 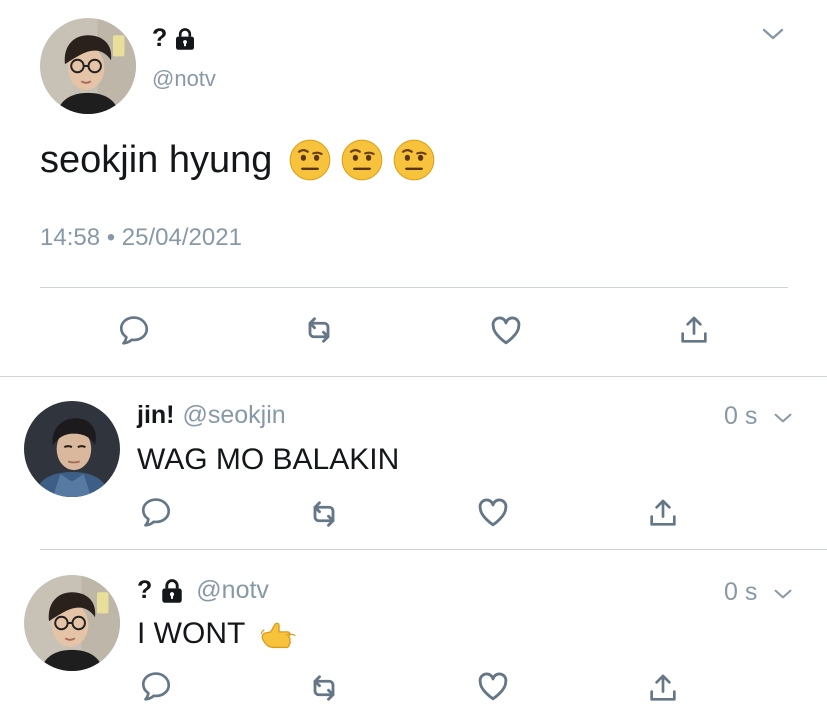 What do you see at coordinates (72, 623) in the screenshot?
I see `reply-avatar-notv` at bounding box center [72, 623].